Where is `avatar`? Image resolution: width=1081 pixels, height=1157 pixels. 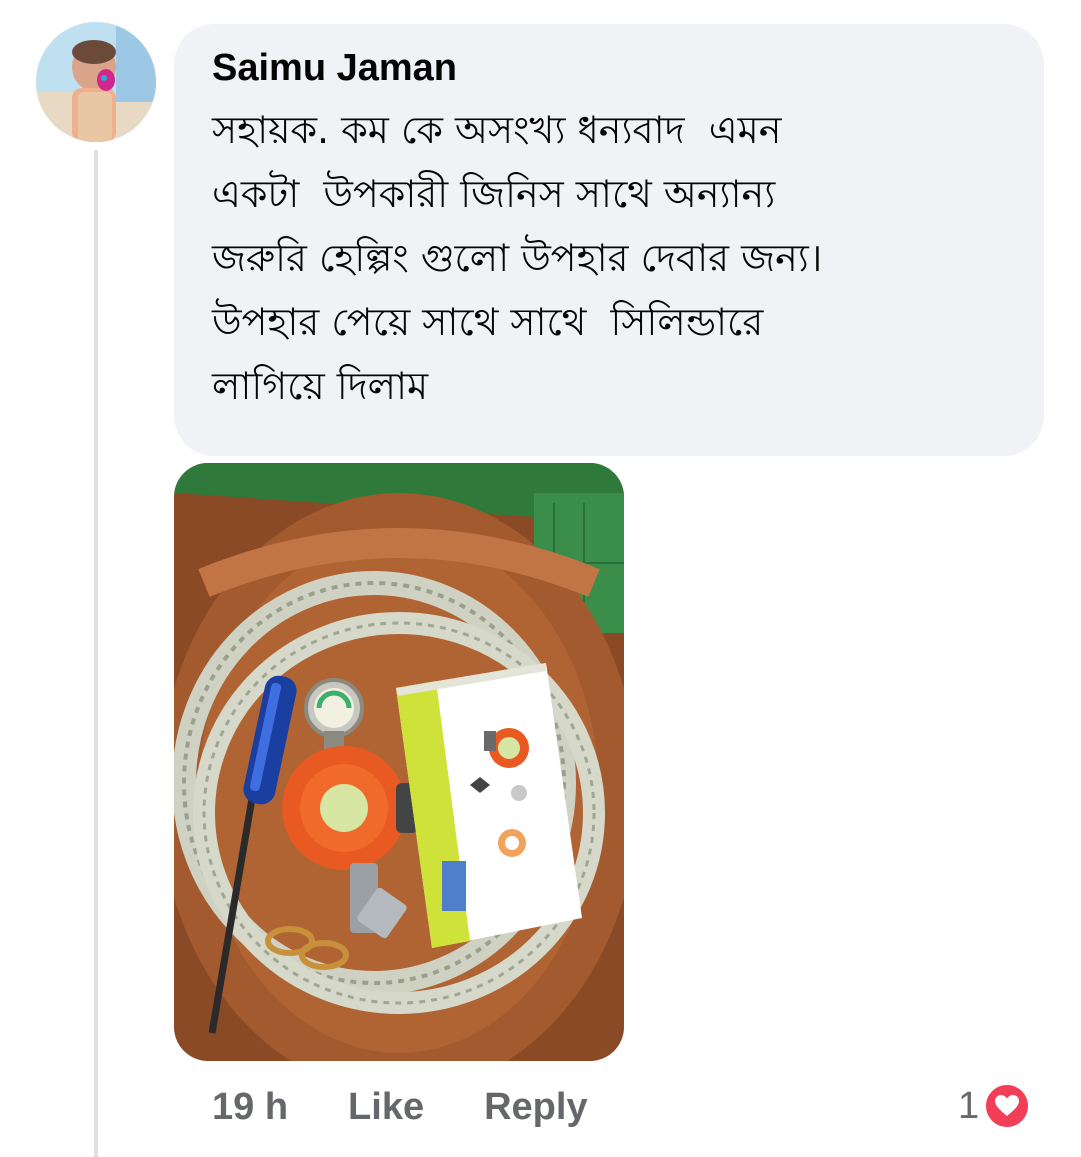 avatar is located at coordinates (96, 82).